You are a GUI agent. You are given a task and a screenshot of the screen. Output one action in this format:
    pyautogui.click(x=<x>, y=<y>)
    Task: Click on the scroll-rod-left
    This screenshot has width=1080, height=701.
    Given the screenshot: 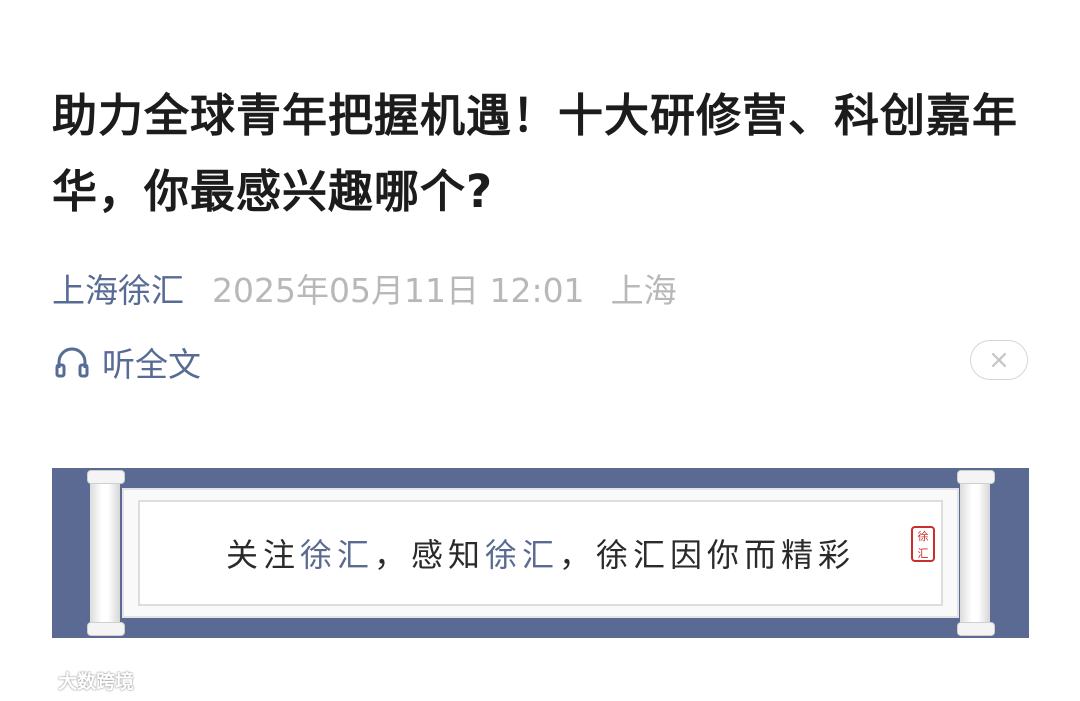 What is the action you would take?
    pyautogui.click(x=106, y=553)
    